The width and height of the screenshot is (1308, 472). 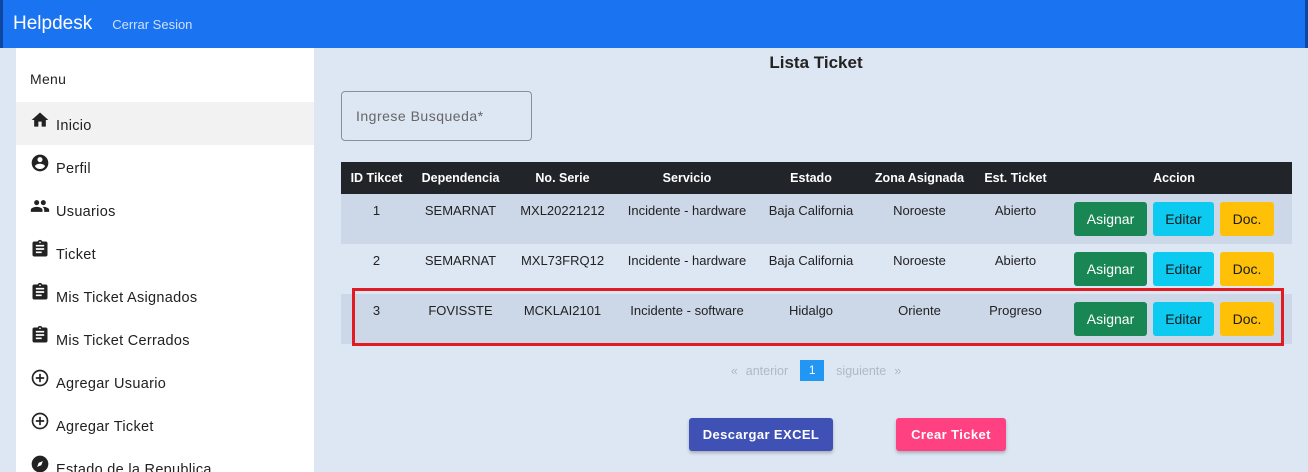 What do you see at coordinates (687, 178) in the screenshot?
I see `column-header: Servicio` at bounding box center [687, 178].